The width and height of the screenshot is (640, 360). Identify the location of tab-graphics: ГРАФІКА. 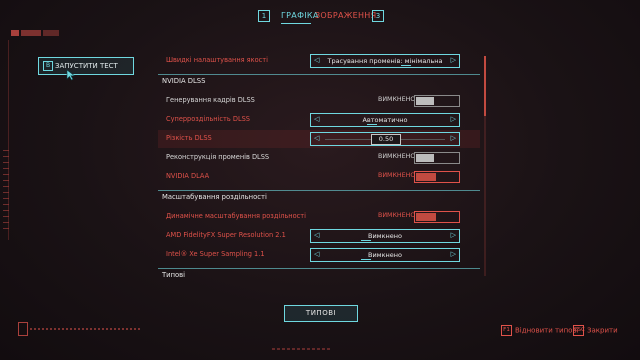
(300, 15).